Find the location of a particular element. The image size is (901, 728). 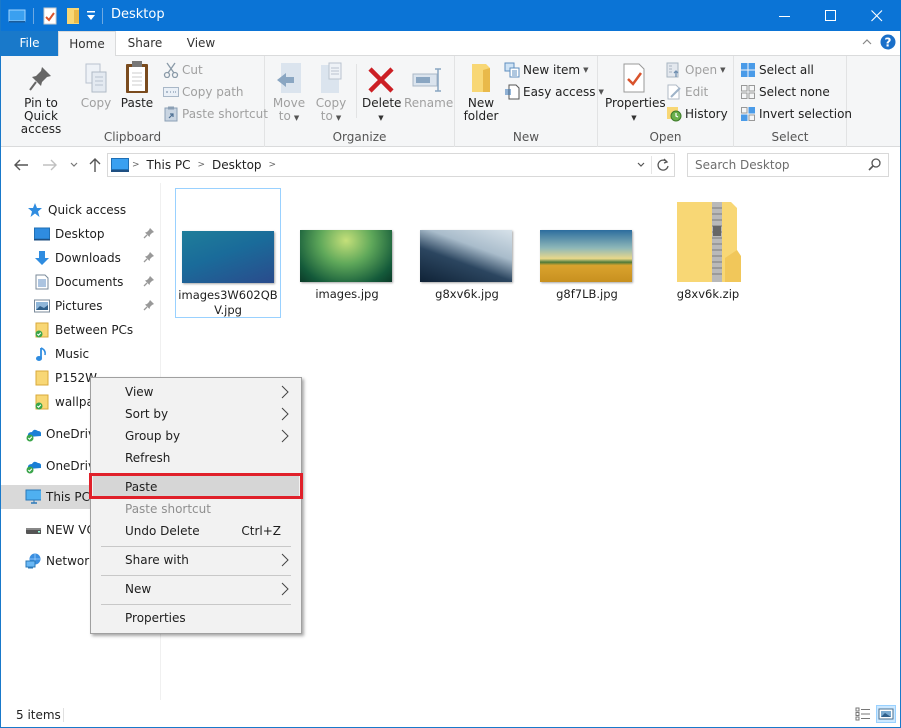

search-box is located at coordinates (788, 165).